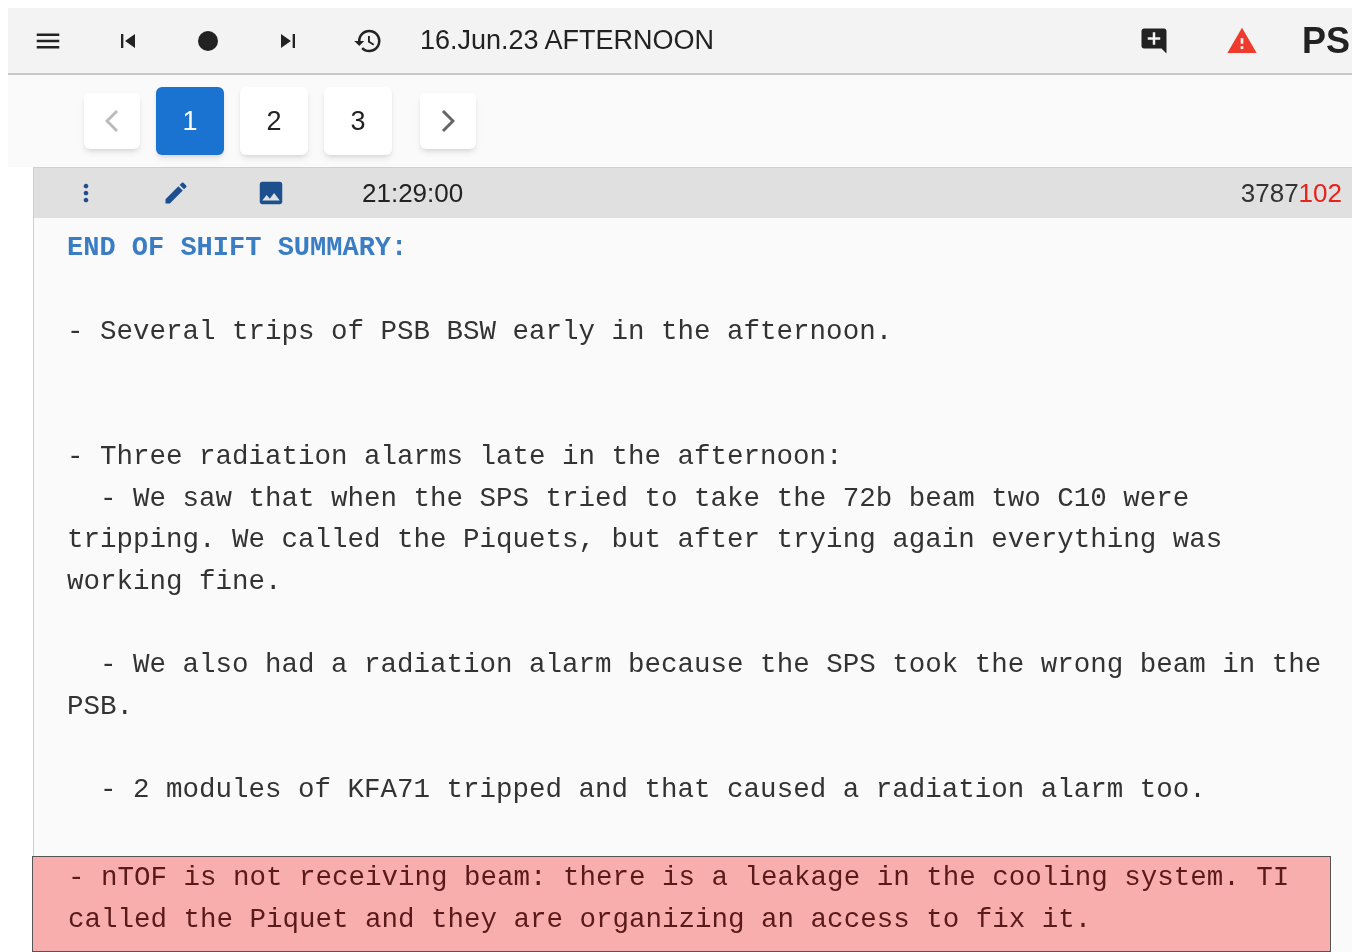 This screenshot has height=952, width=1352. What do you see at coordinates (274, 121) in the screenshot?
I see `page-button: 2` at bounding box center [274, 121].